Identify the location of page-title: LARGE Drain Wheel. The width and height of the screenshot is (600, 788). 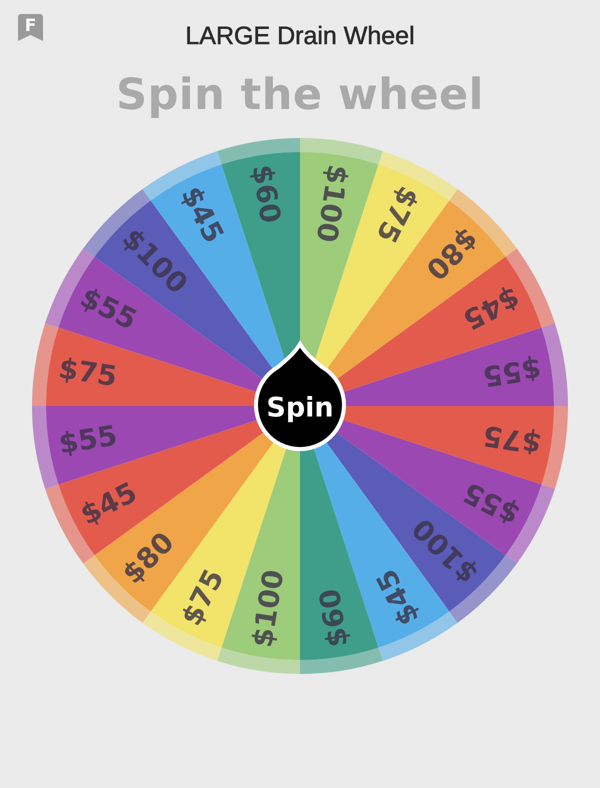
(300, 36).